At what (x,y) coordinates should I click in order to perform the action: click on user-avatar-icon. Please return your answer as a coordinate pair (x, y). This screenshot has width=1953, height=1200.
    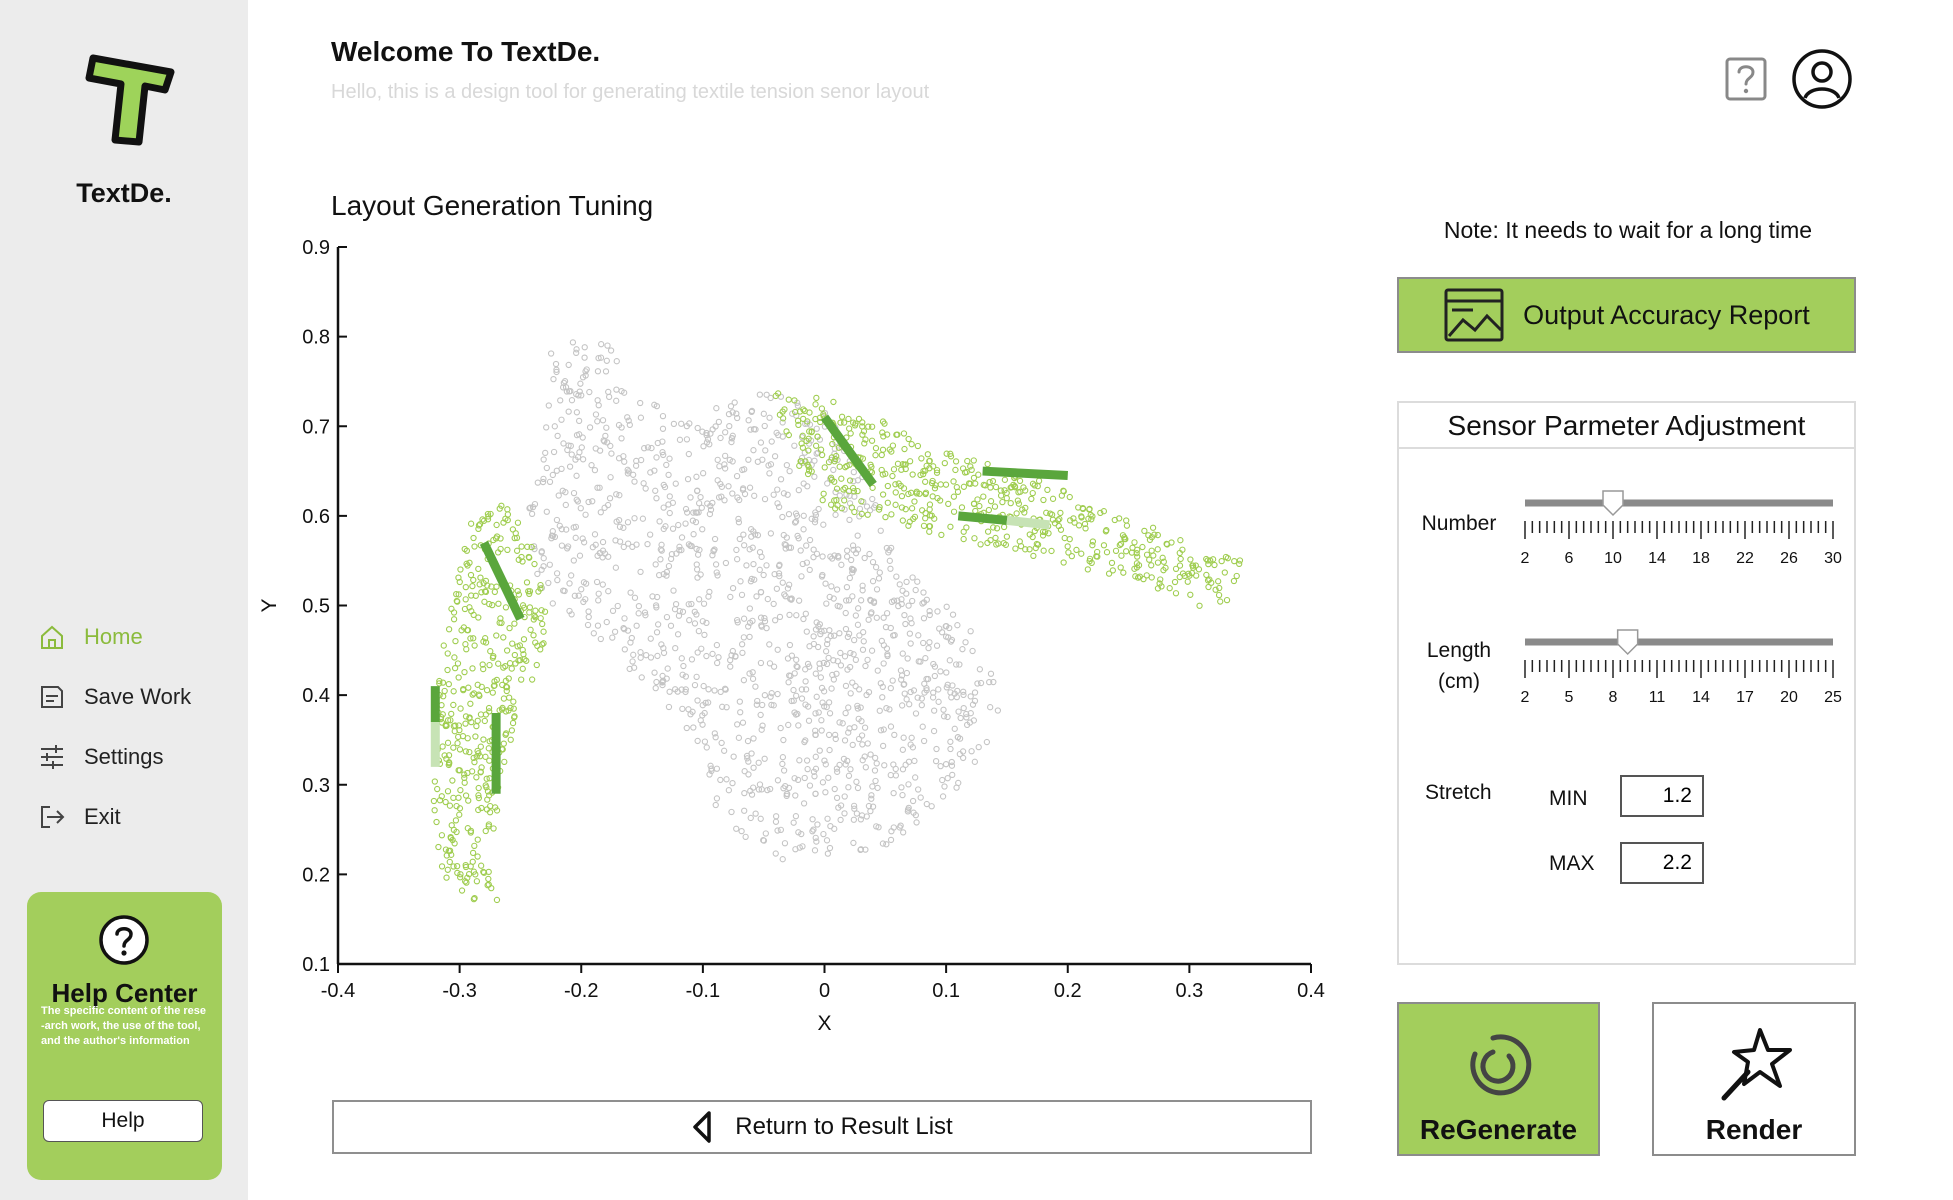
    Looking at the image, I should click on (1822, 79).